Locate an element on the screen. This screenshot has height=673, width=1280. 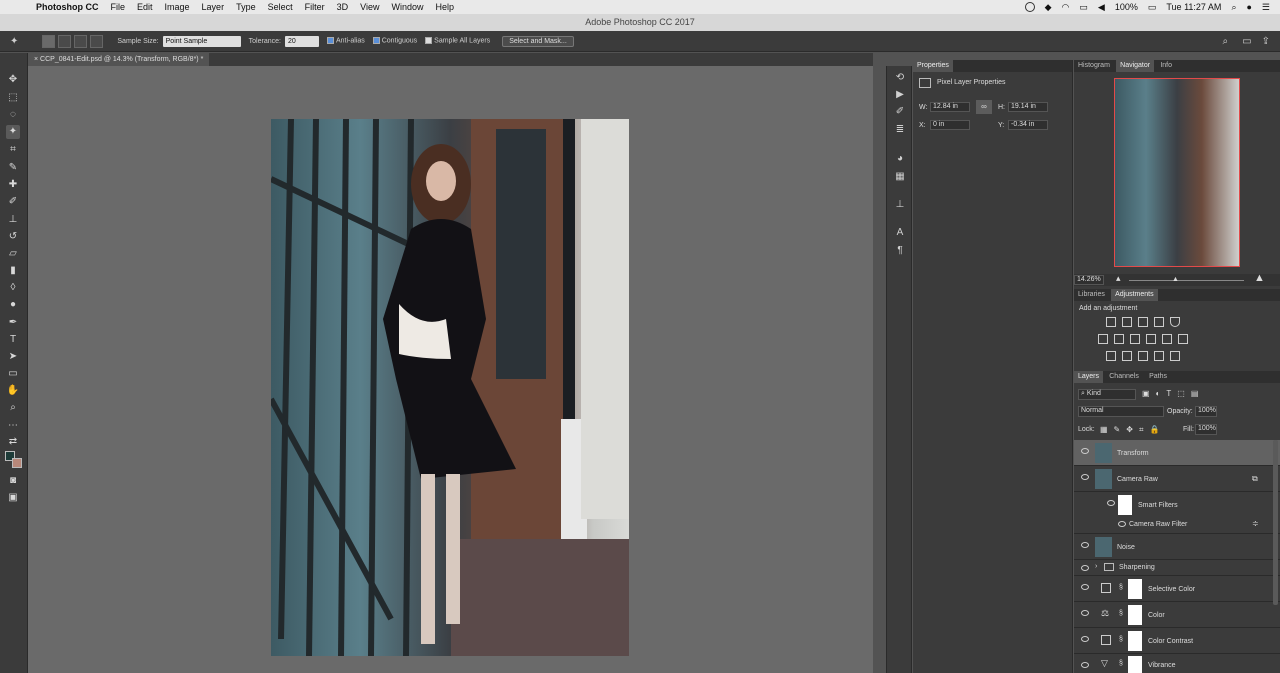
hue-saturation-adjustment-icon is located at coordinates (1103, 339).